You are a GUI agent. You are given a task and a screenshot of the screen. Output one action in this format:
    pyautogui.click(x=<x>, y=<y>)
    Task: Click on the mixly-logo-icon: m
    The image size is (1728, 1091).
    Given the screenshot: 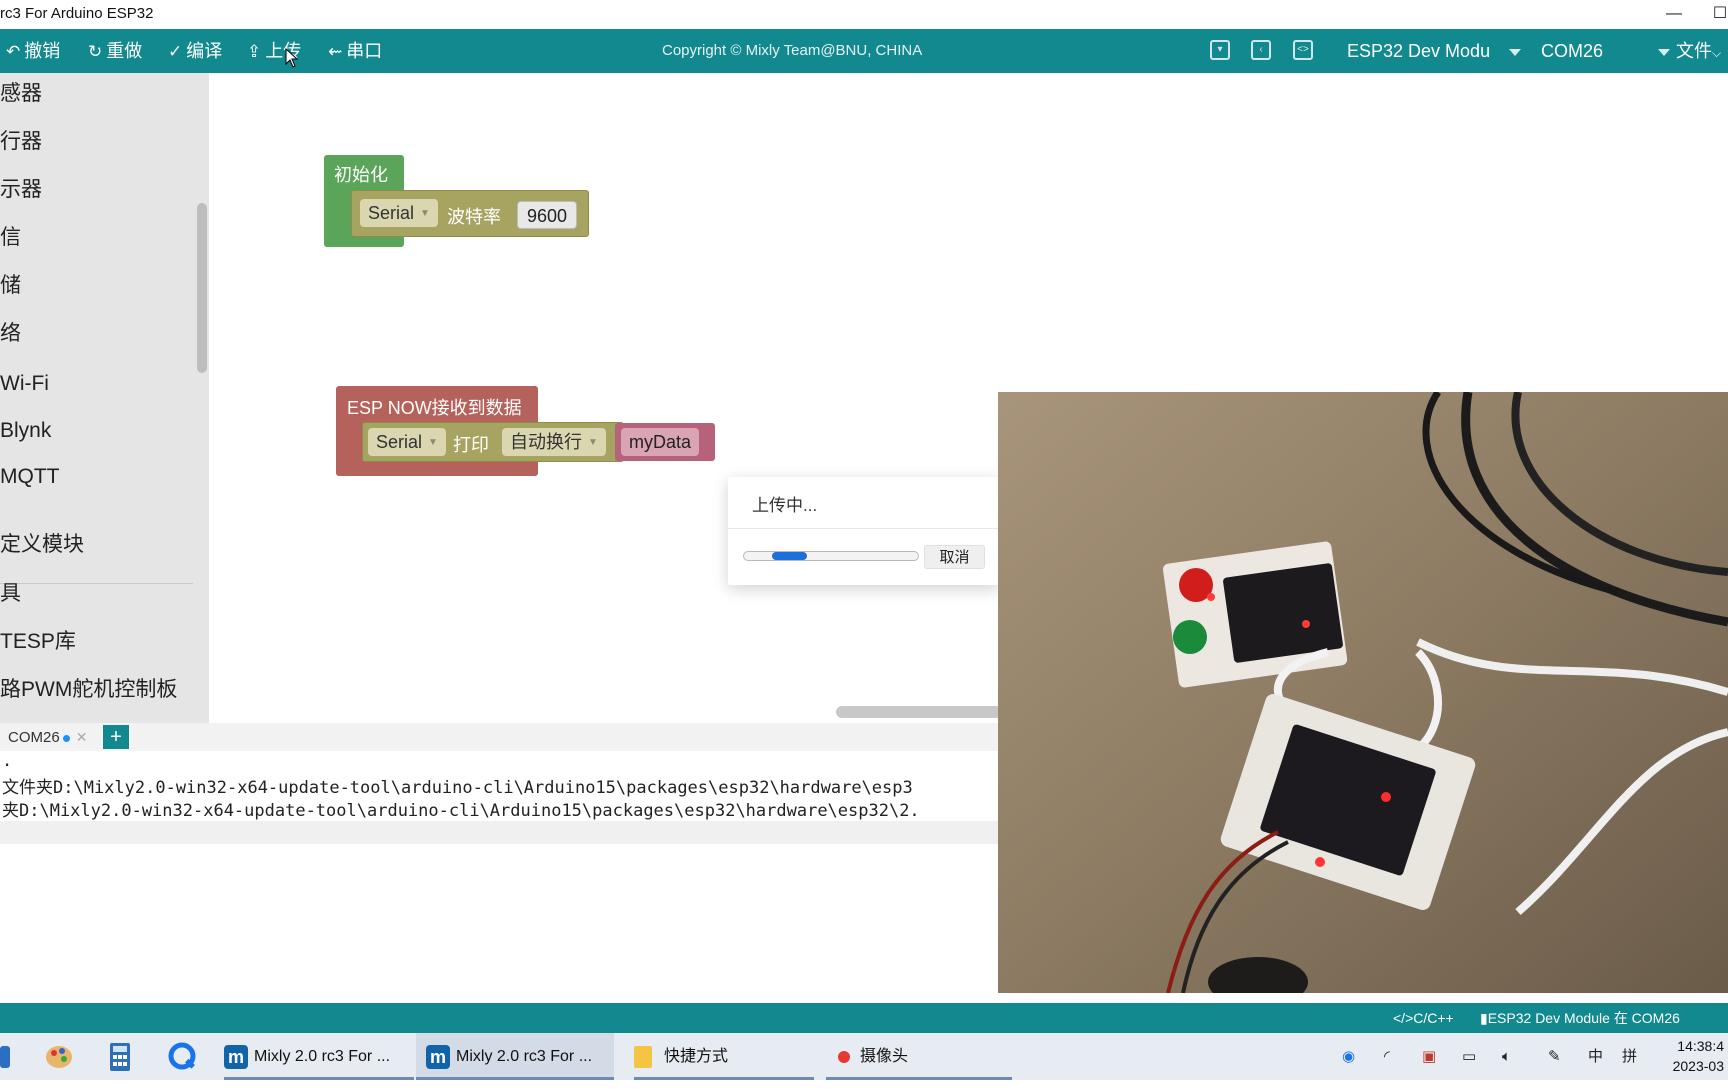 What is the action you would take?
    pyautogui.click(x=236, y=1056)
    